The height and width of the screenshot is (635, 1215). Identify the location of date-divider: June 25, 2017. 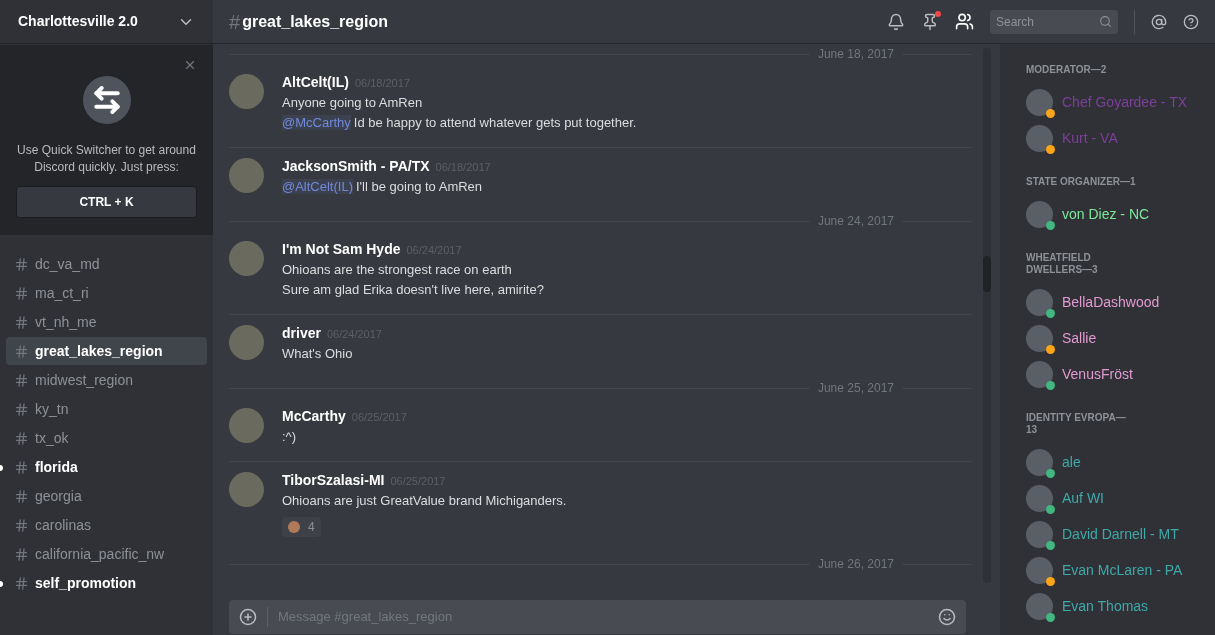
(855, 388).